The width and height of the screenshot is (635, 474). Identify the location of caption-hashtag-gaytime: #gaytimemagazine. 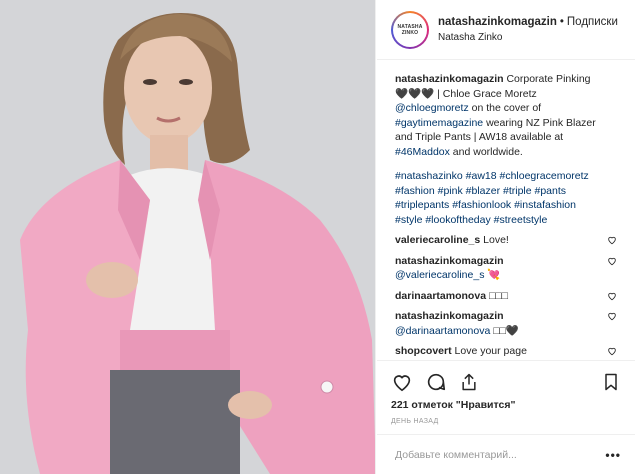
(439, 123).